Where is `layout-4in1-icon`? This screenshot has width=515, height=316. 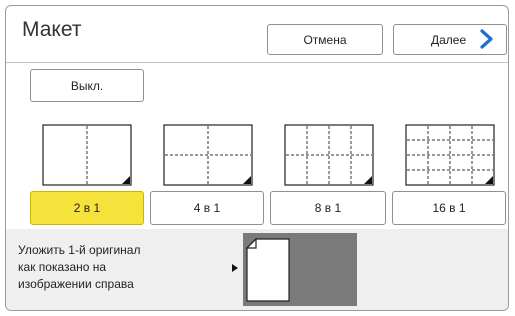 layout-4in1-icon is located at coordinates (208, 155).